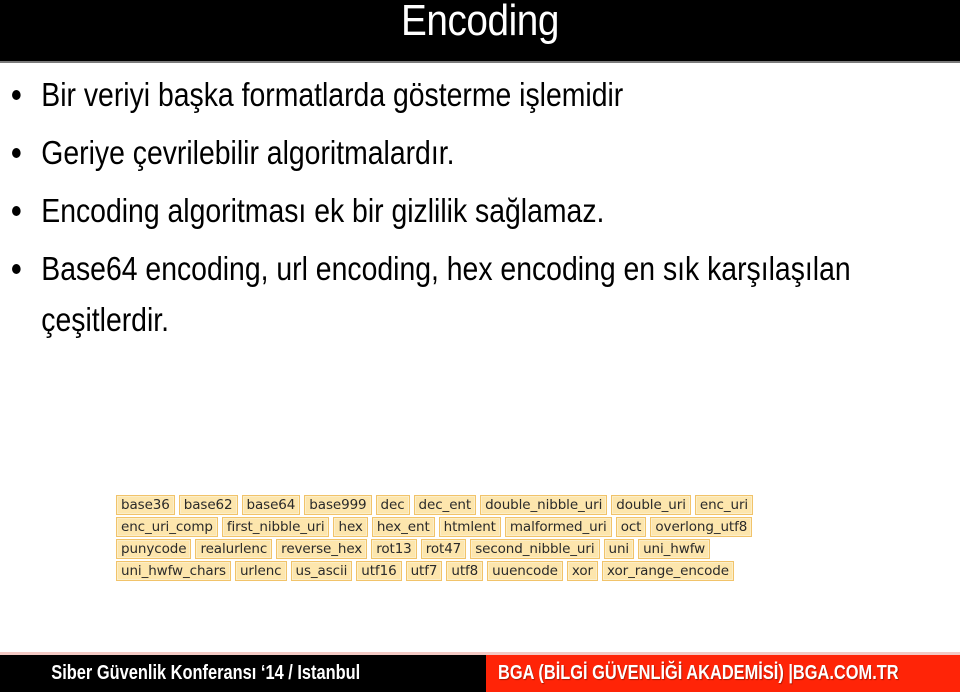  What do you see at coordinates (145, 505) in the screenshot?
I see `encoding-tag: base36` at bounding box center [145, 505].